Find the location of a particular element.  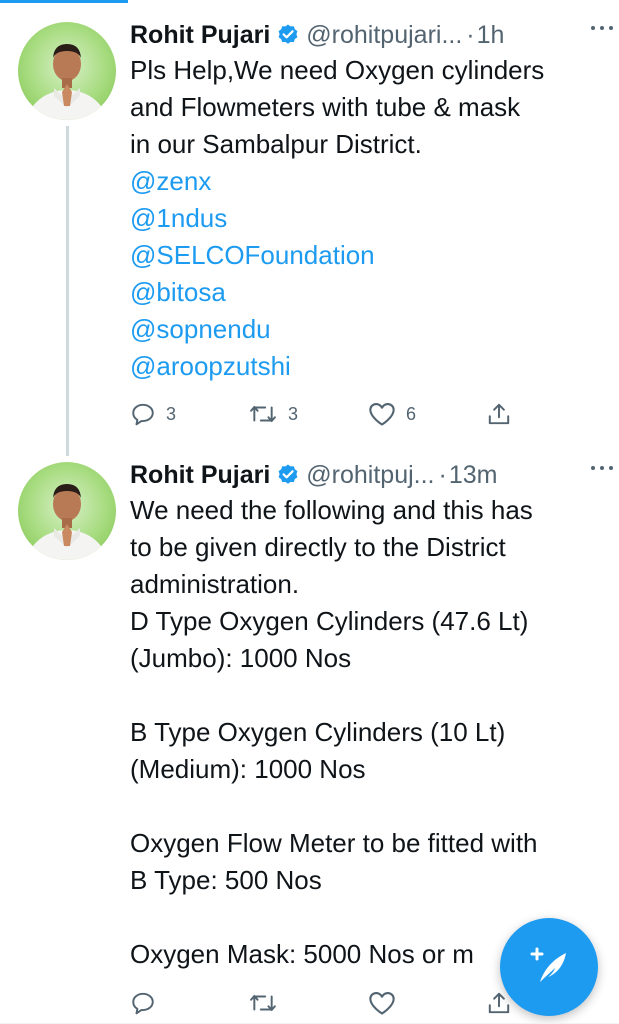

tweet-text-line: B Type Oxygen Cylinders (10 Lt) is located at coordinates (318, 732).